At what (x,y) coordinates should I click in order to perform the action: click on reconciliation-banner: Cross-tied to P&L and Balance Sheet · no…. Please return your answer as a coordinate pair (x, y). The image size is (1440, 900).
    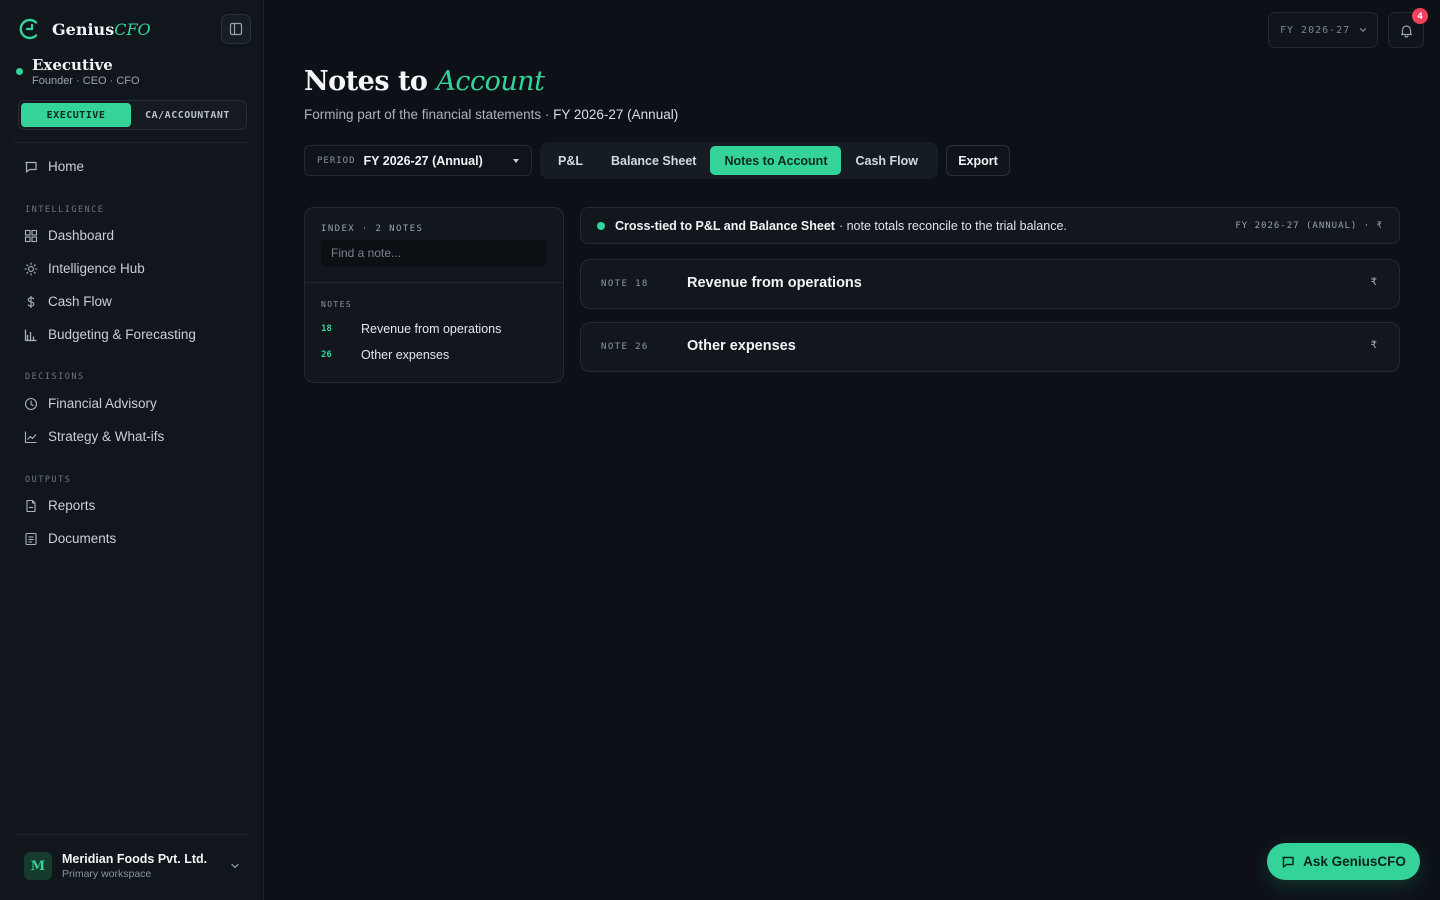
    Looking at the image, I should click on (990, 225).